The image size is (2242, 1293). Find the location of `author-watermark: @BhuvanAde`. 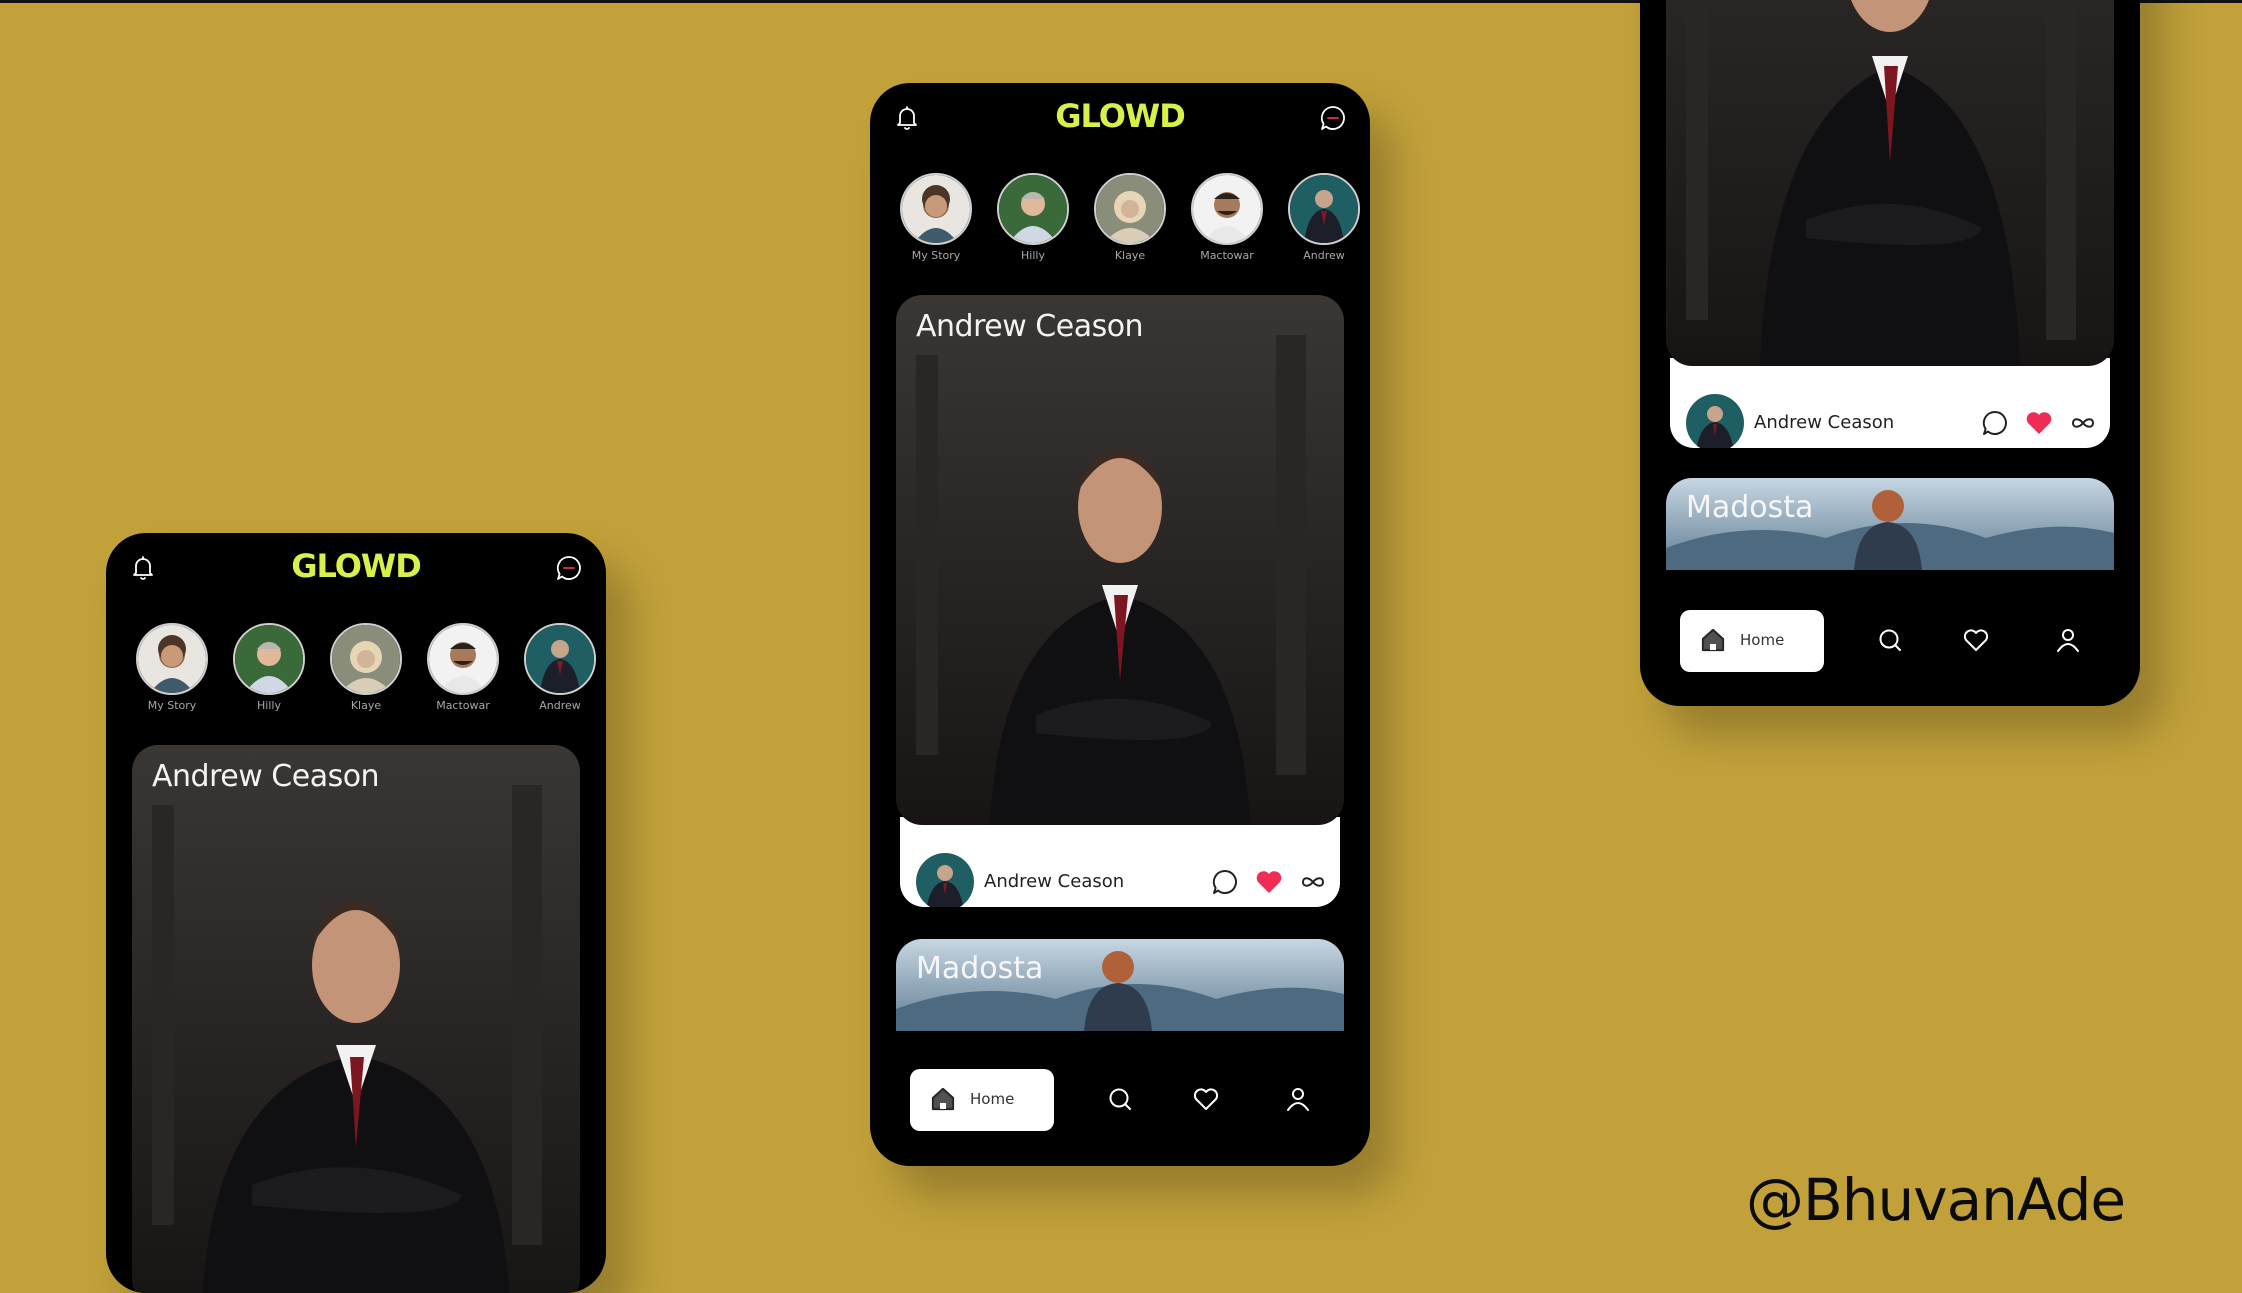

author-watermark: @BhuvanAde is located at coordinates (1936, 1200).